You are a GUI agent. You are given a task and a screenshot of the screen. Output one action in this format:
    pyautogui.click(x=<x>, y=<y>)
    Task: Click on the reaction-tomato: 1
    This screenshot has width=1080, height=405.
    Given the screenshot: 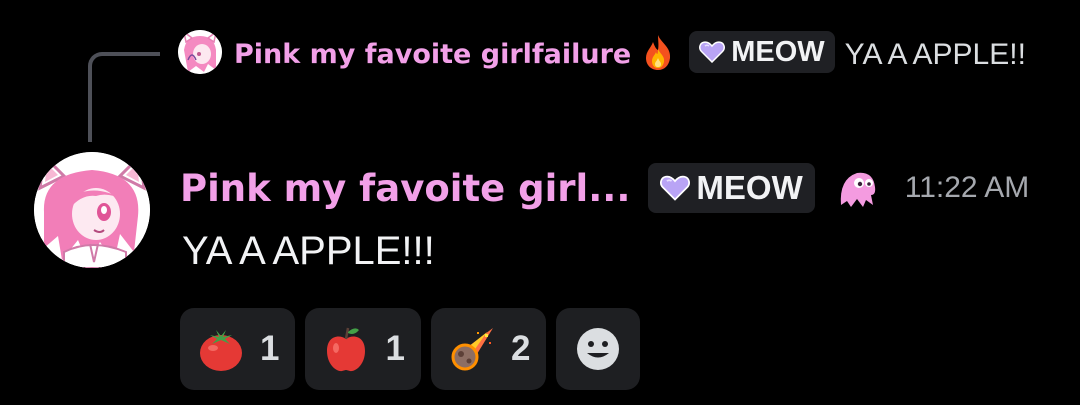 What is the action you would take?
    pyautogui.click(x=238, y=349)
    